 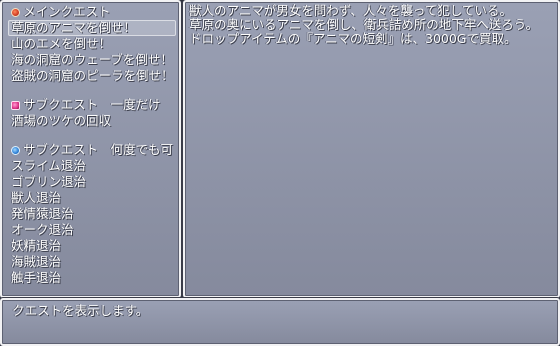 What do you see at coordinates (98, 149) in the screenshot?
I see `category-label: サブクエスト 何度でも可` at bounding box center [98, 149].